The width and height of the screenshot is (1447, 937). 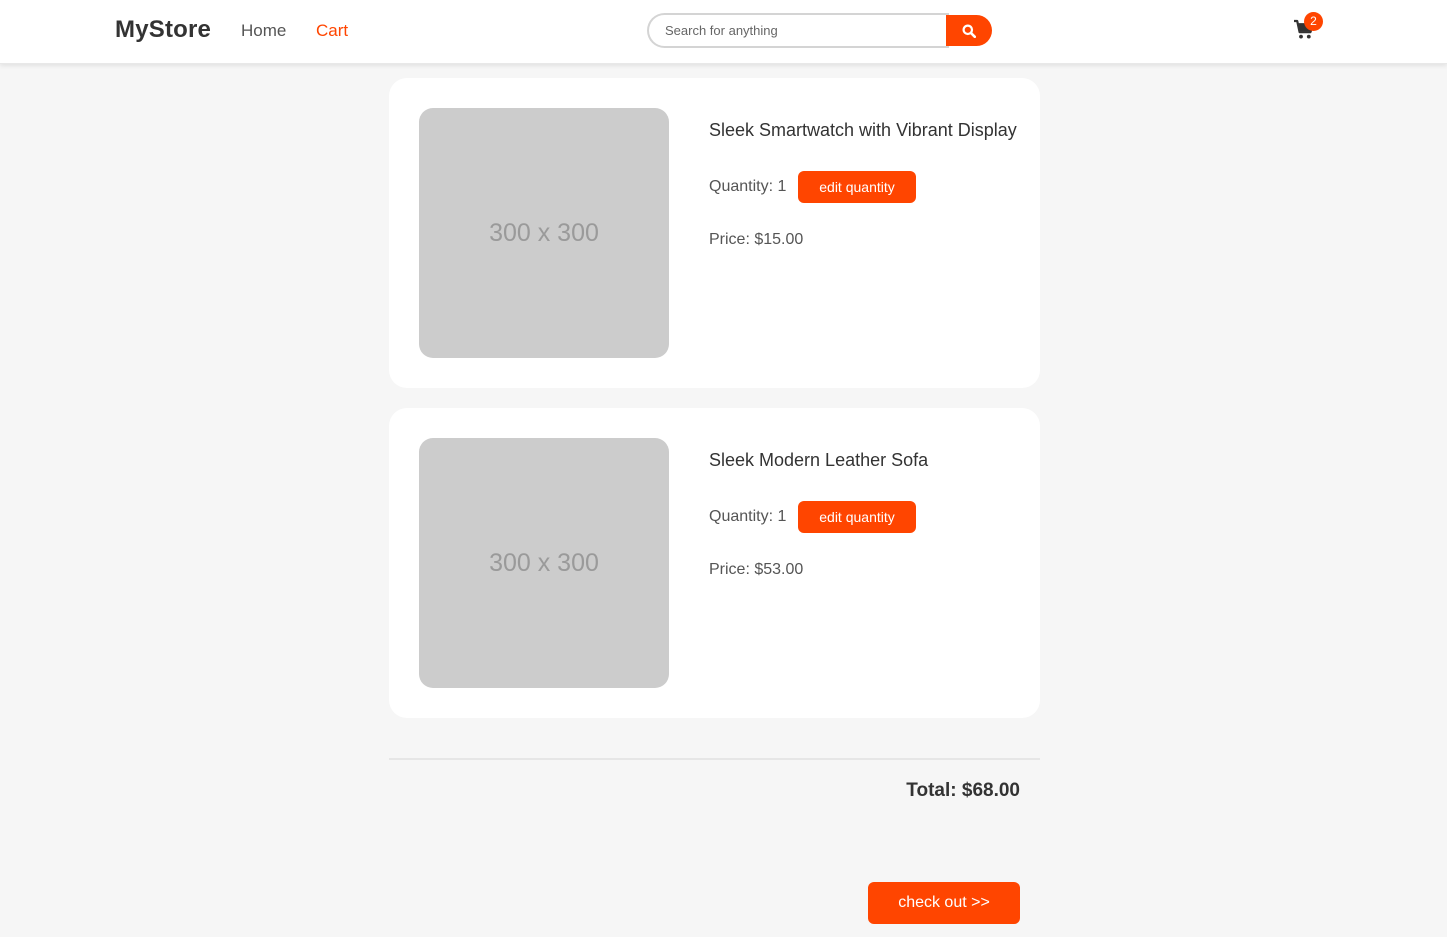 I want to click on product-title: Sleek Smartwatch with Vibrant Display, so click(x=863, y=130).